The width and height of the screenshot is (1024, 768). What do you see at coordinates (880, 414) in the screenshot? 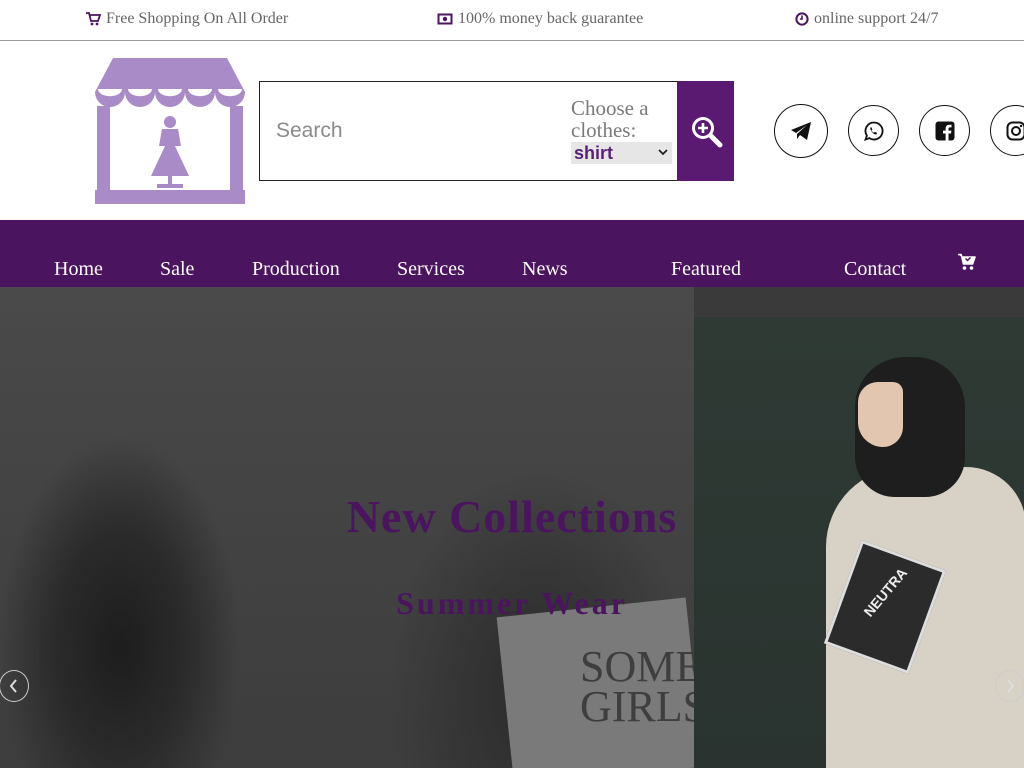
I see `model-face` at bounding box center [880, 414].